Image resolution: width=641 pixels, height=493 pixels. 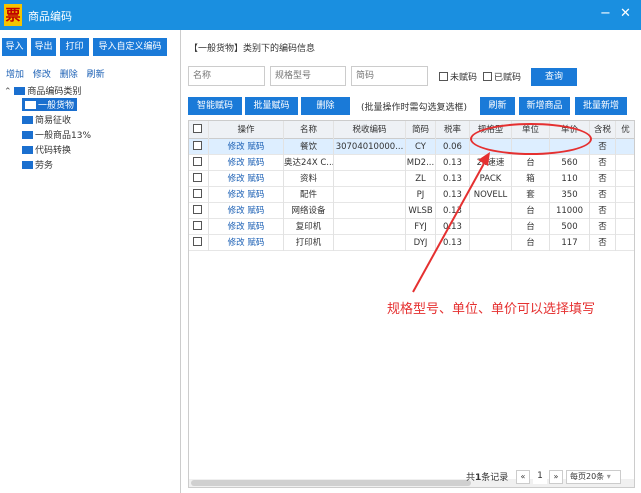 What do you see at coordinates (570, 179) in the screenshot?
I see `cell-price: 110` at bounding box center [570, 179].